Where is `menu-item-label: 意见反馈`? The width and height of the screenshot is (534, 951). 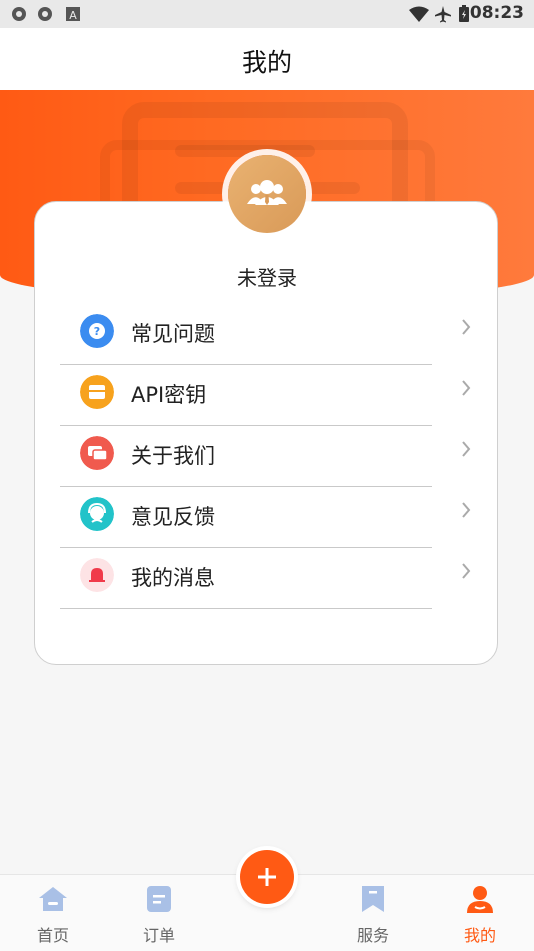
menu-item-label: 意见反馈 is located at coordinates (173, 517).